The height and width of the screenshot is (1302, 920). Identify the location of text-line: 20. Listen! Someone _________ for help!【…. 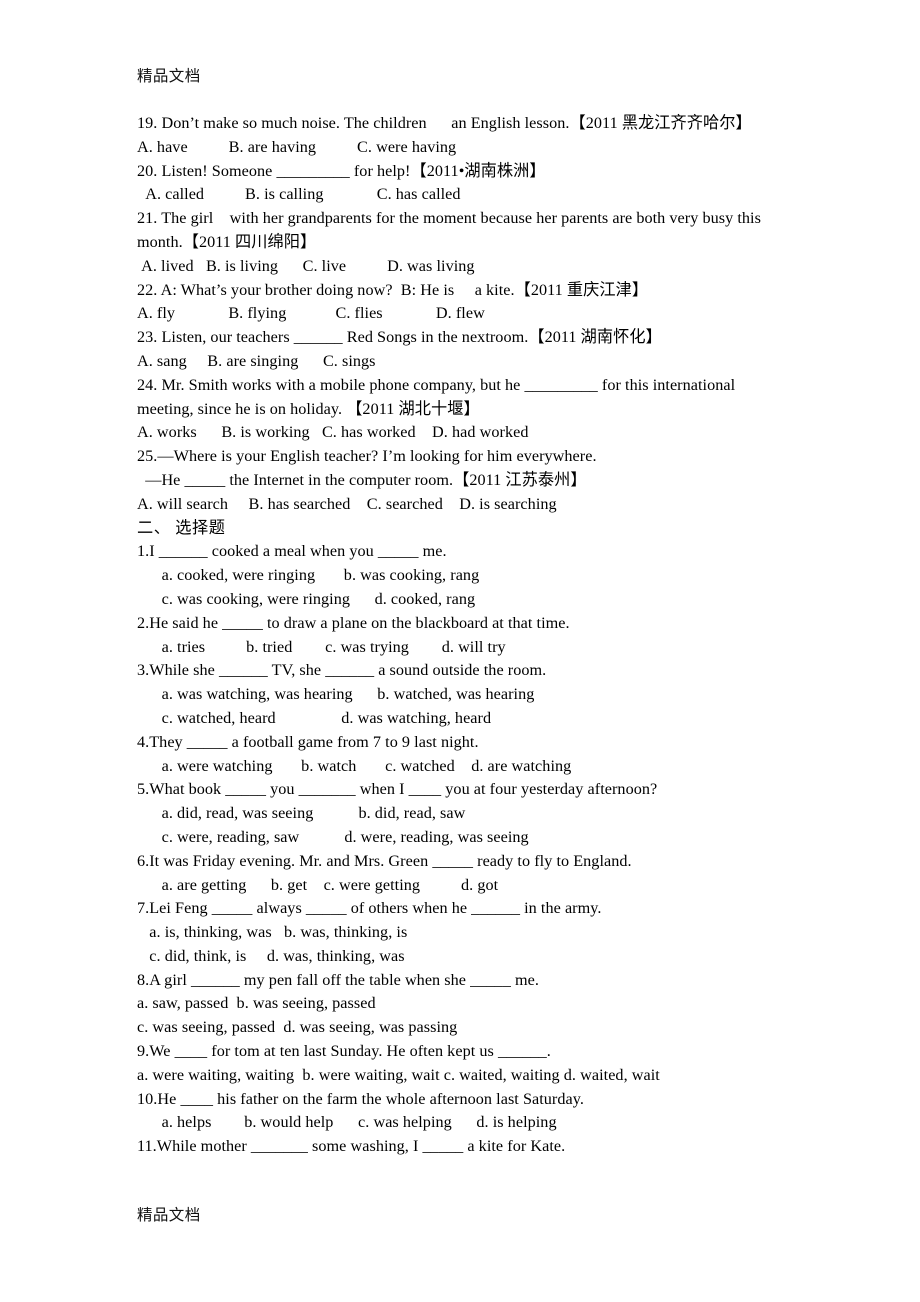
(341, 170).